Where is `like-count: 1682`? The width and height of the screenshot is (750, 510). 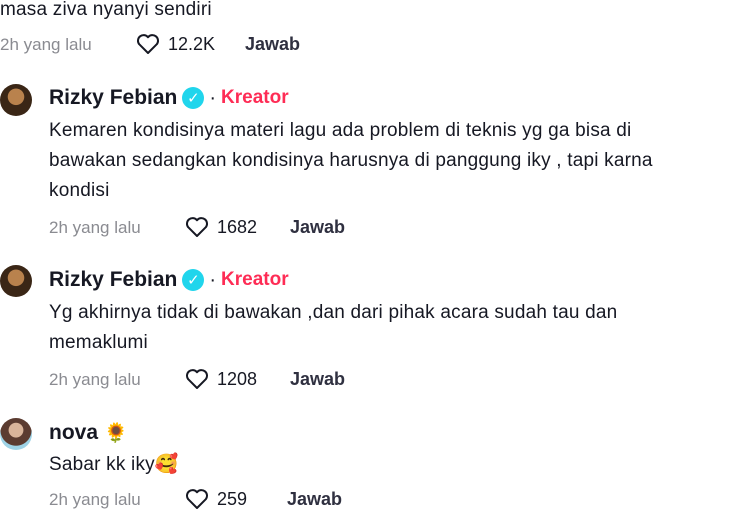 like-count: 1682 is located at coordinates (237, 226).